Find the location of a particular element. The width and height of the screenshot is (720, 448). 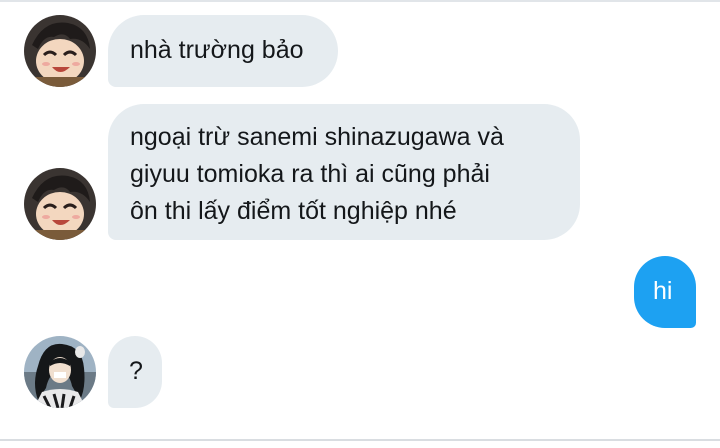

message-text: hi is located at coordinates (663, 291).